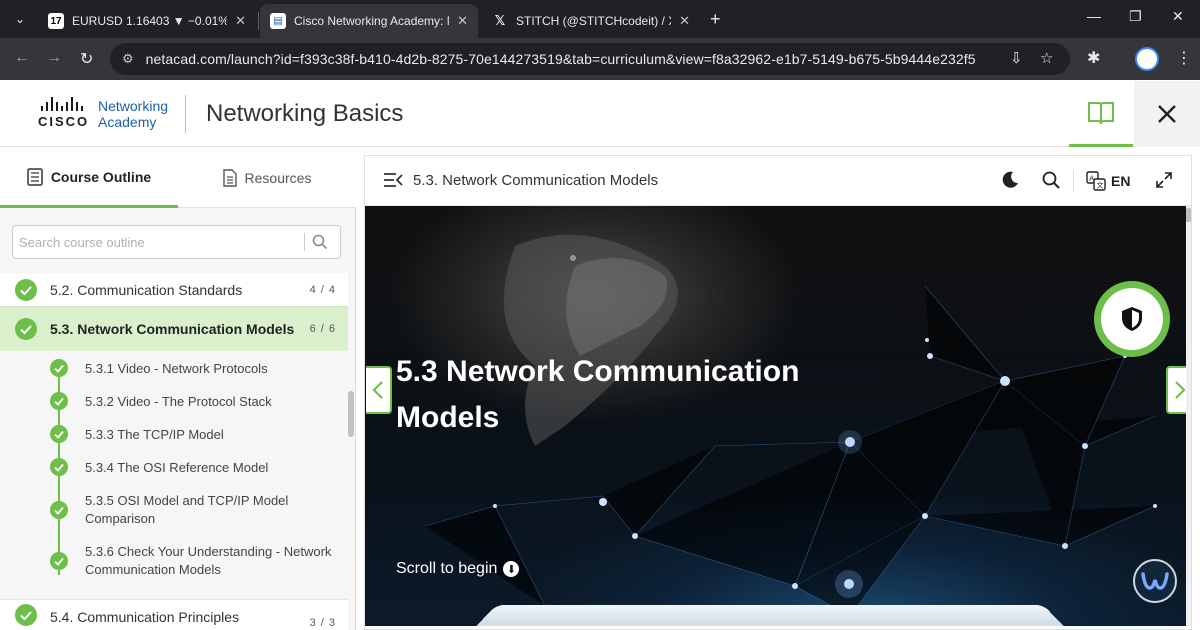 The width and height of the screenshot is (1200, 630). What do you see at coordinates (1147, 59) in the screenshot?
I see `profile-avatar` at bounding box center [1147, 59].